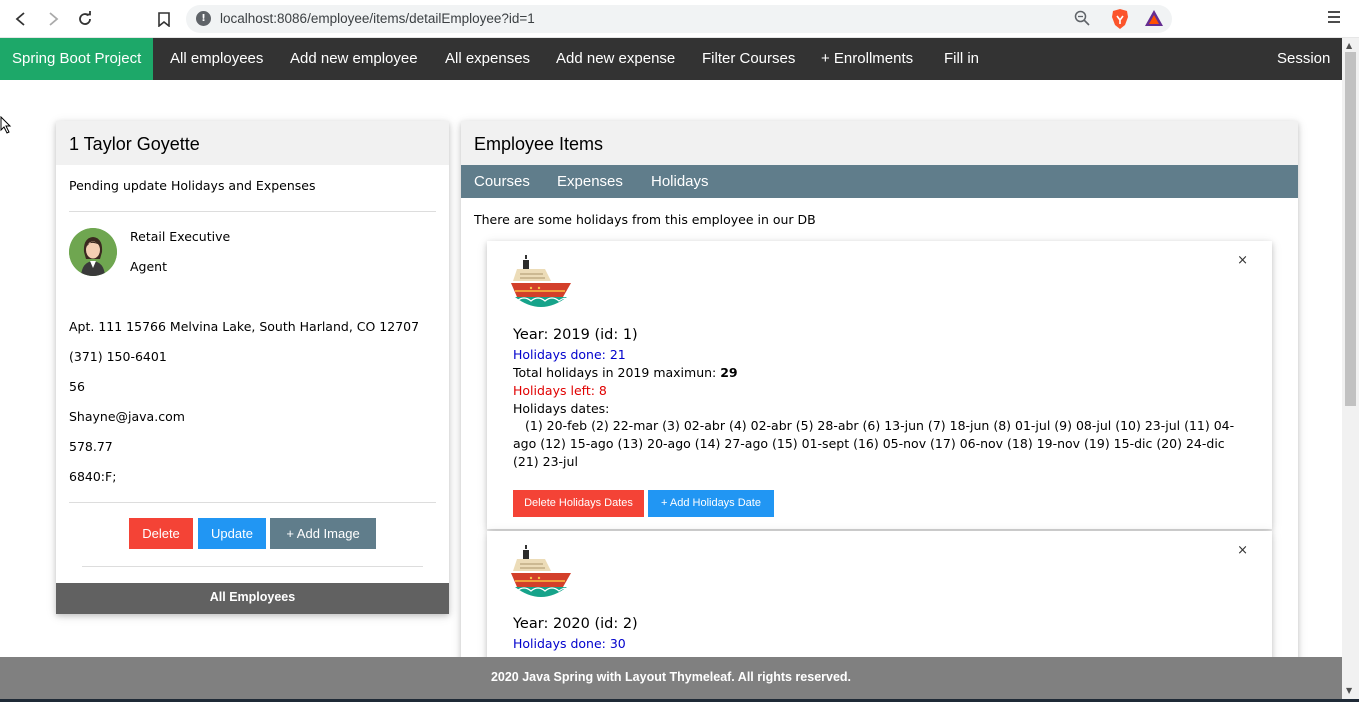 The image size is (1359, 702). What do you see at coordinates (85, 19) in the screenshot?
I see `reload-icon` at bounding box center [85, 19].